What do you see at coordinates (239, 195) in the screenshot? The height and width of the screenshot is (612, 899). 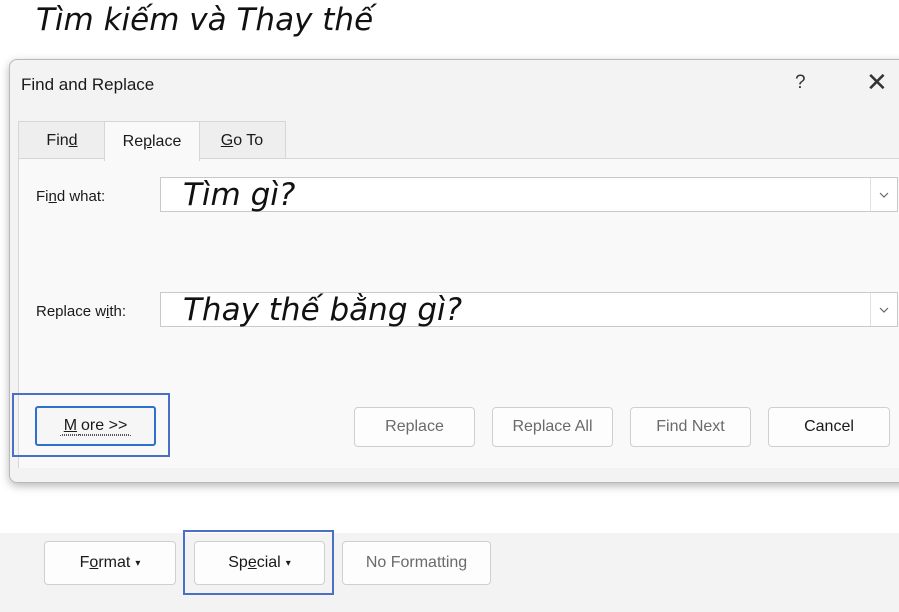 I see `find-what-value: Tìm gì?` at bounding box center [239, 195].